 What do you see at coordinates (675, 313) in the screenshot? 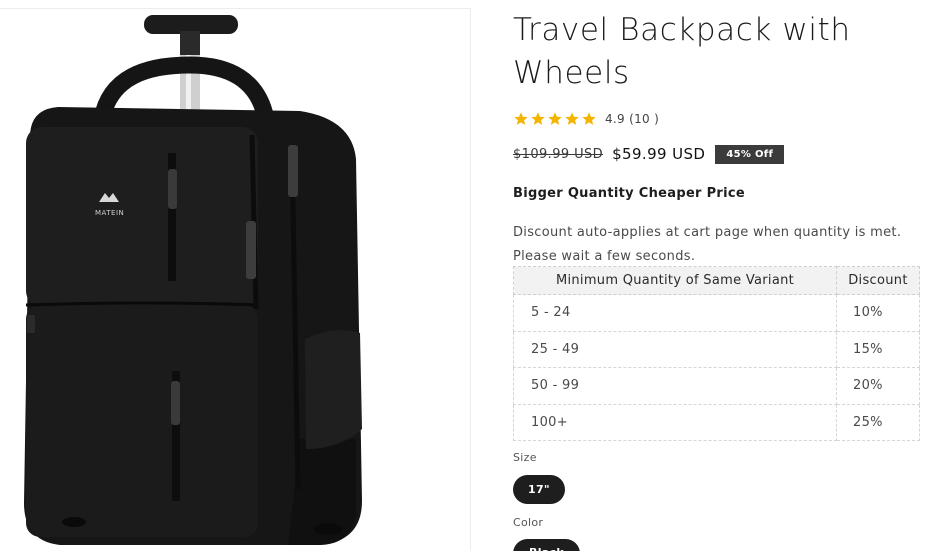
I see `min-quantity-cell: 5 - 24` at bounding box center [675, 313].